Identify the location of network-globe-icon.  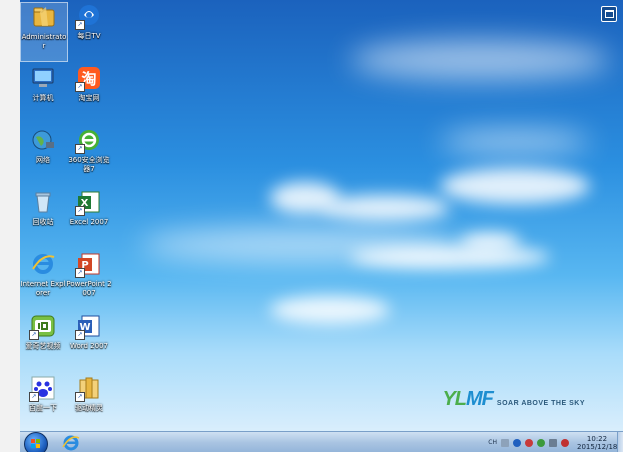
(43, 140).